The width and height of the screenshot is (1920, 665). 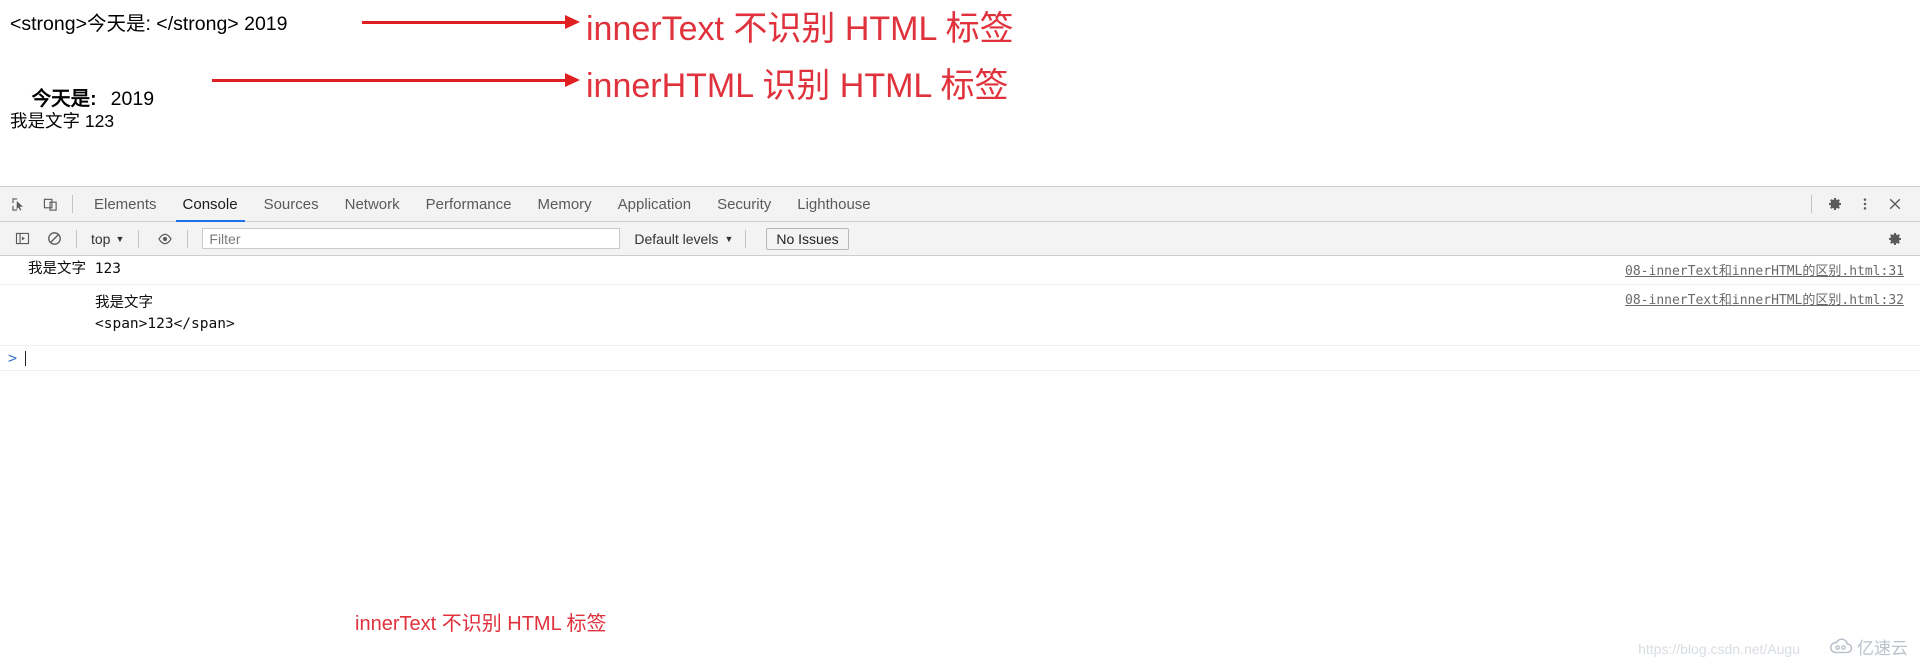 I want to click on console-message-rest: <span>123</span>, so click(x=165, y=324).